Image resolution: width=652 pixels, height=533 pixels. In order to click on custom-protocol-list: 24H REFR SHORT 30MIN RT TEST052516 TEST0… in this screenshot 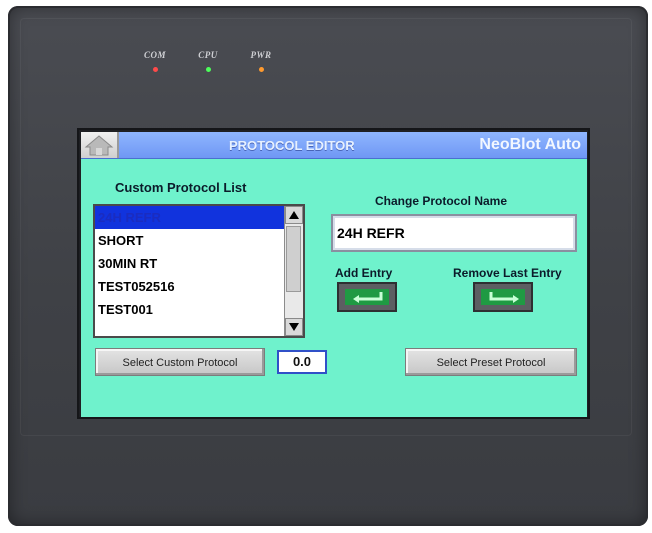, I will do `click(199, 271)`.